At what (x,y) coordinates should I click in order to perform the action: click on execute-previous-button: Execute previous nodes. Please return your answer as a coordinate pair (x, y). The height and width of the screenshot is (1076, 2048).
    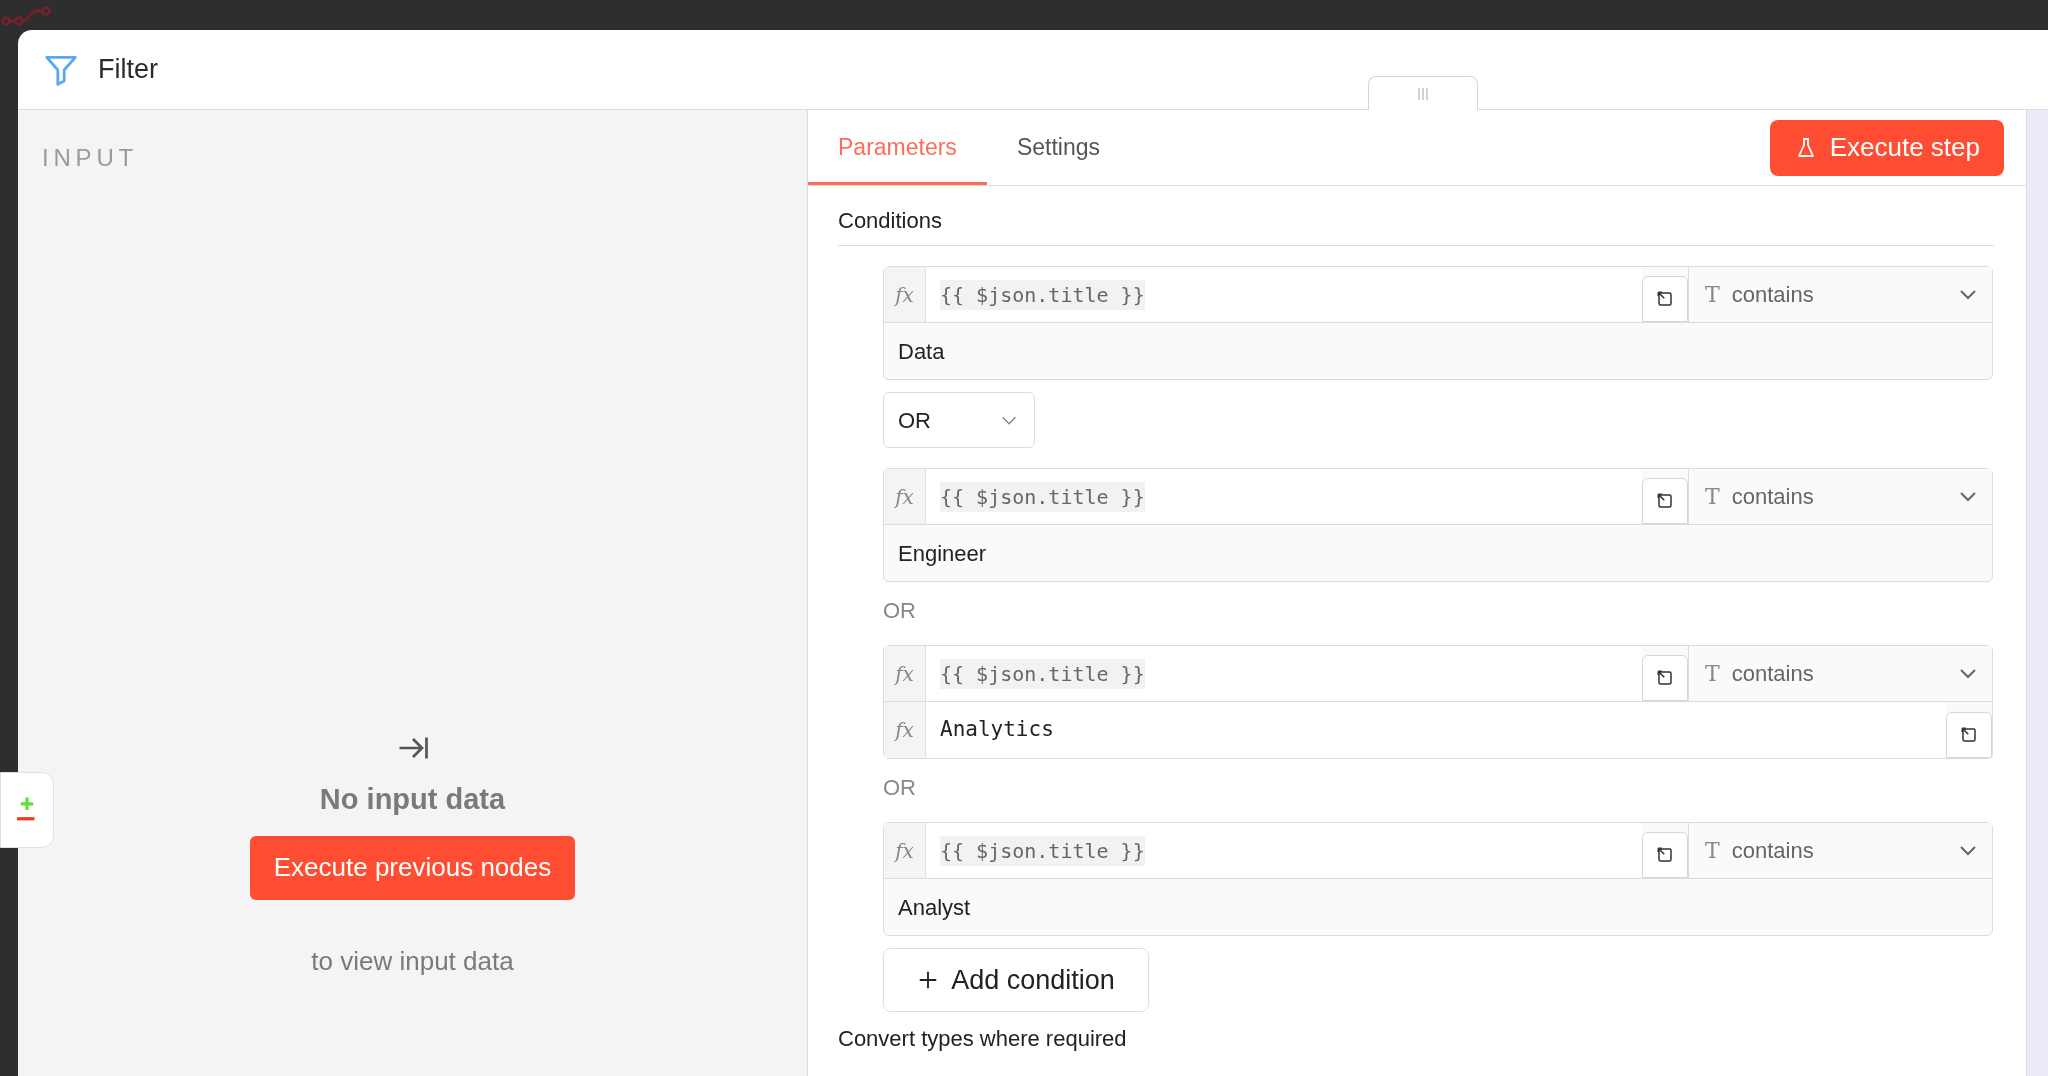
    Looking at the image, I should click on (412, 867).